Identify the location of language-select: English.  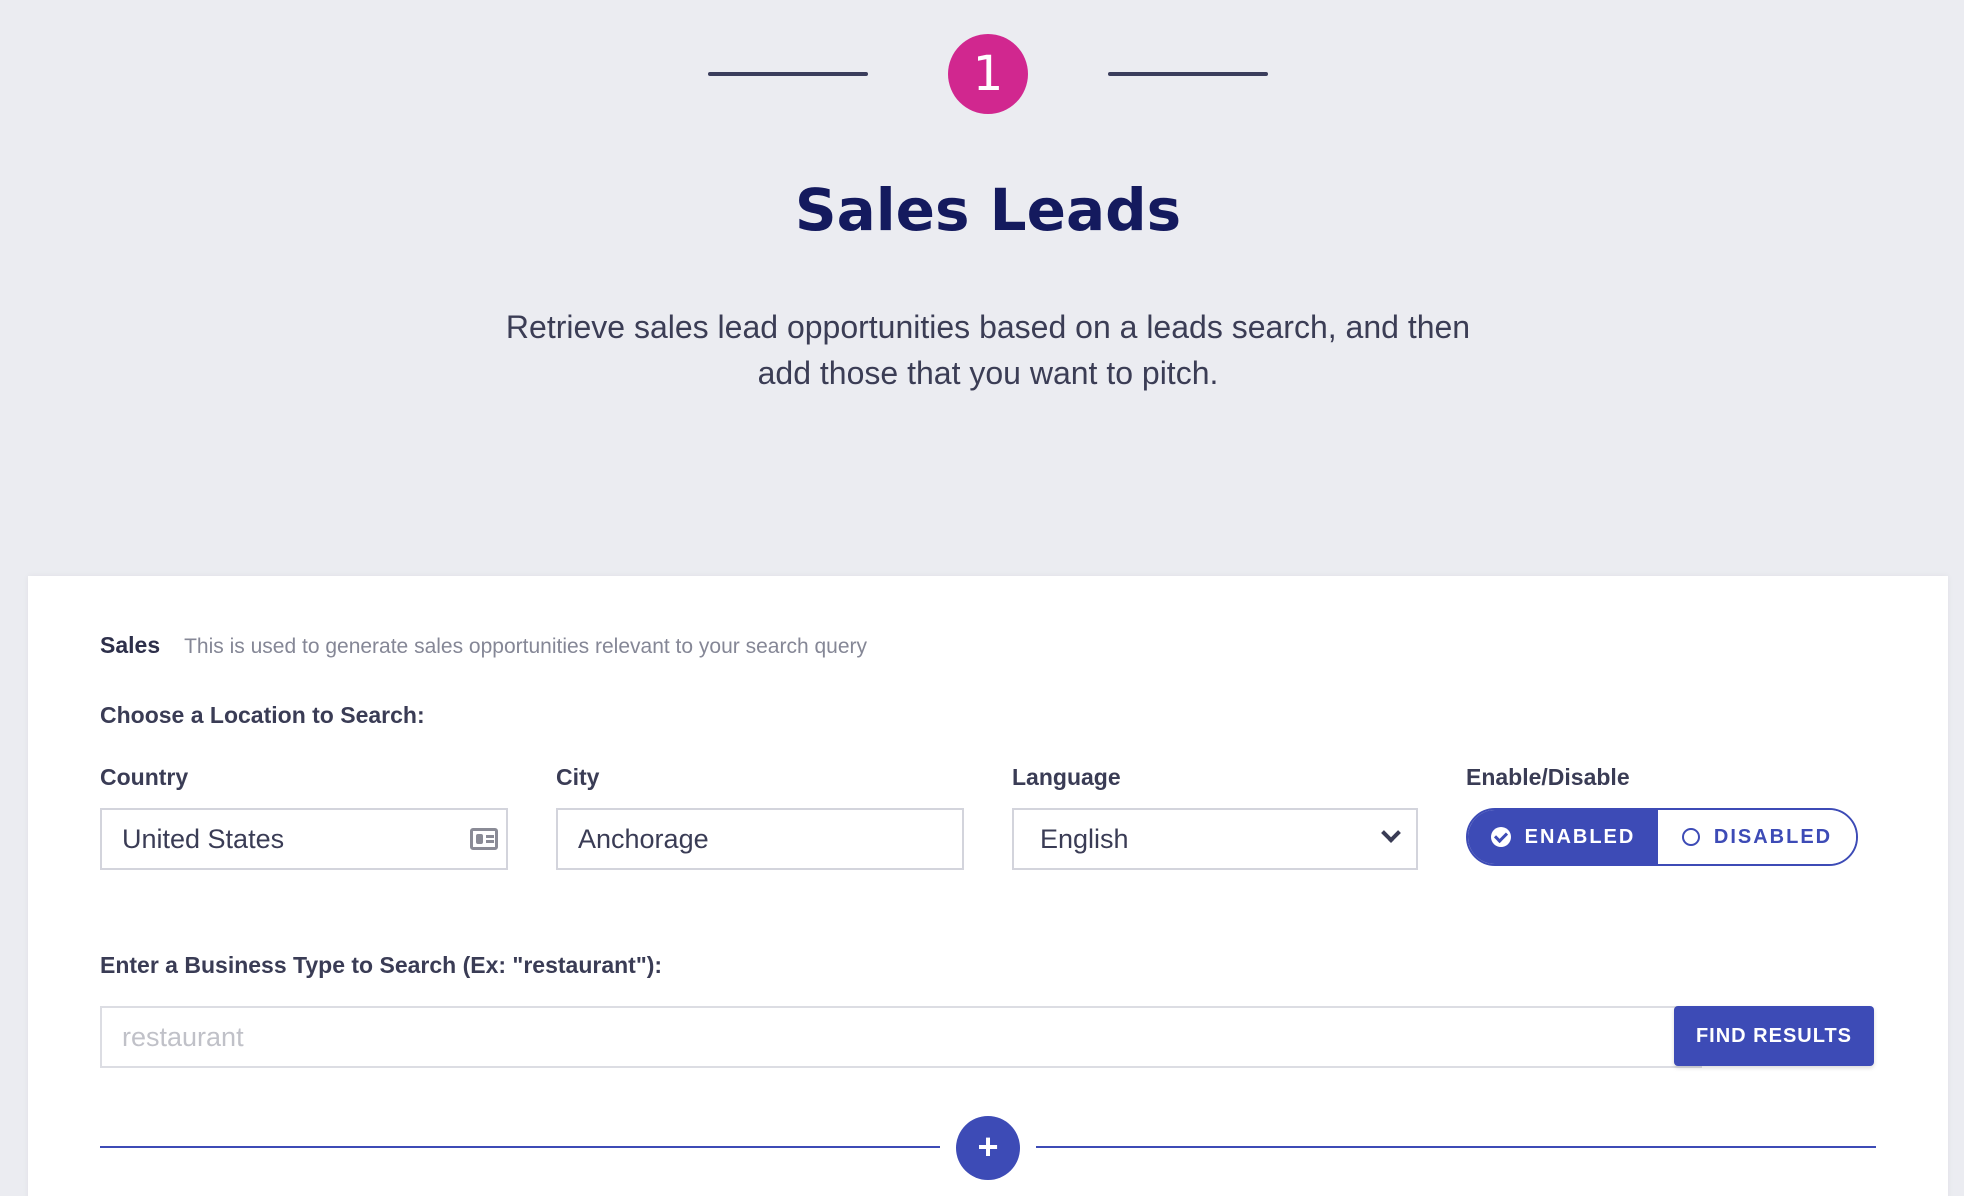
(1215, 839).